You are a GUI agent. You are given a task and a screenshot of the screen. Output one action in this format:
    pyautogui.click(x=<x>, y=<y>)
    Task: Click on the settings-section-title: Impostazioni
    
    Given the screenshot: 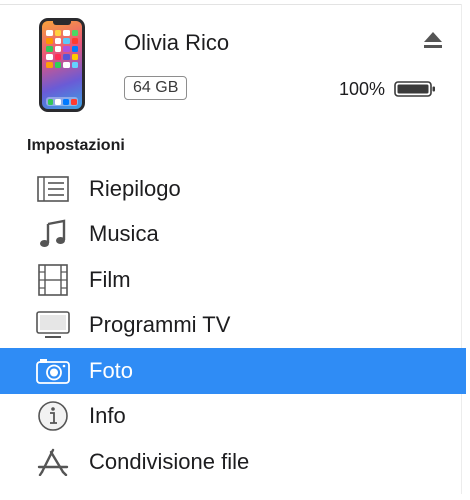 What is the action you would take?
    pyautogui.click(x=76, y=145)
    